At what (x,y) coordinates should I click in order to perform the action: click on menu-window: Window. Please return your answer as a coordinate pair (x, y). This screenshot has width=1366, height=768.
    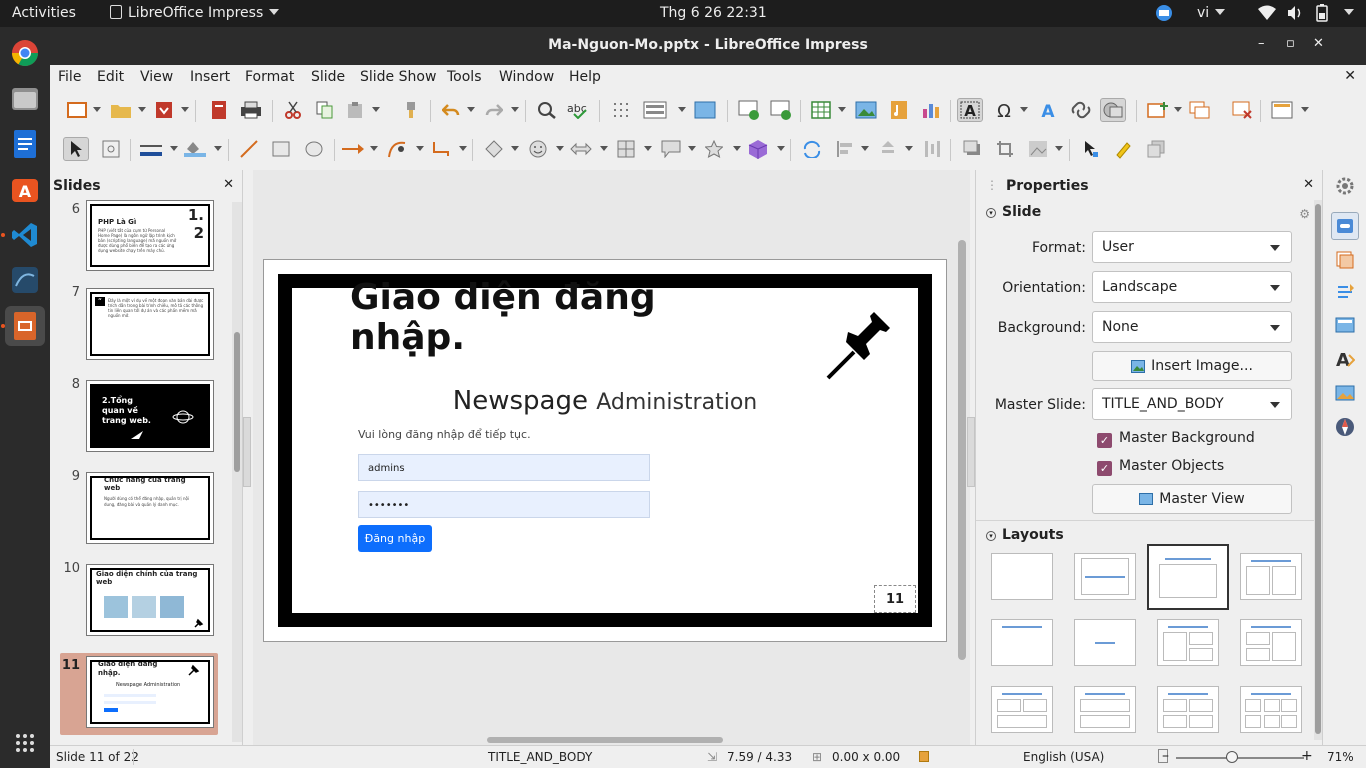
    Looking at the image, I should click on (526, 77).